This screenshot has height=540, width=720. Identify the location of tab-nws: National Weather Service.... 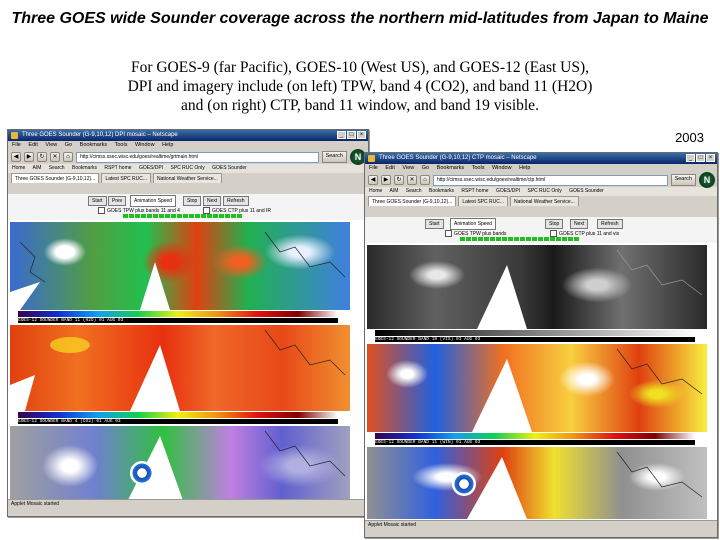
(187, 178).